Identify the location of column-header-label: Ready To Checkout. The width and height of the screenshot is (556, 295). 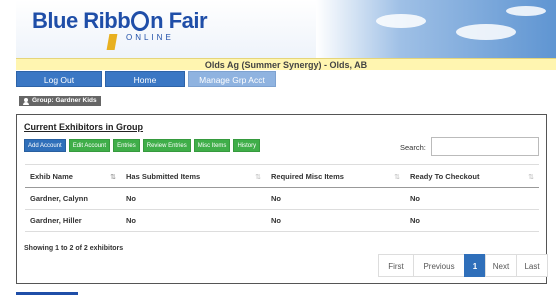
(445, 176).